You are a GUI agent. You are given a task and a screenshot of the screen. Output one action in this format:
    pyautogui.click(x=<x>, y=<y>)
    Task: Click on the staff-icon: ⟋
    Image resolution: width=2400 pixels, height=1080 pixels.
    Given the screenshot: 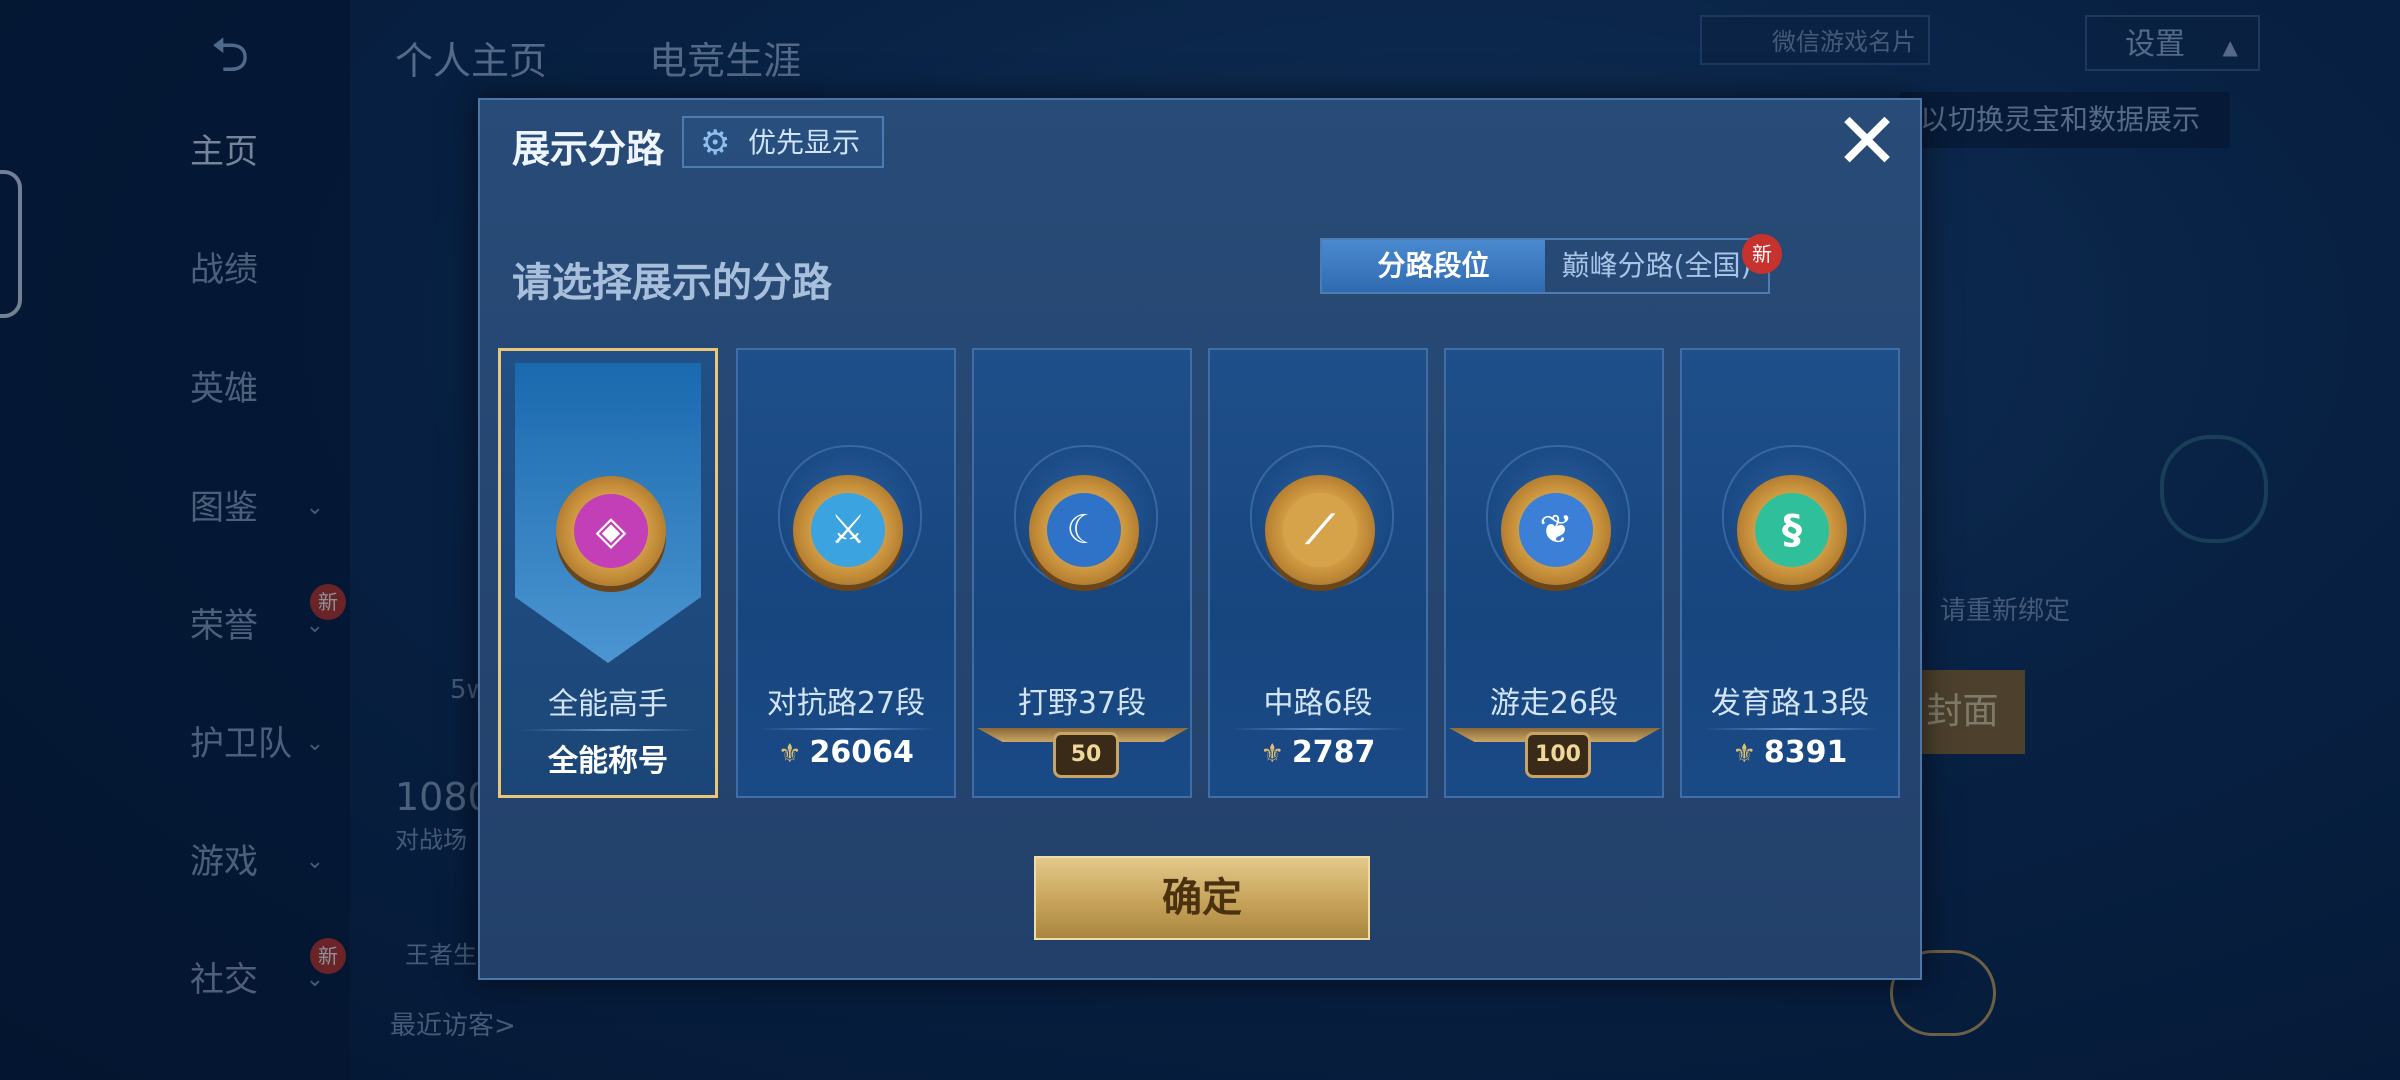 What is the action you would take?
    pyautogui.click(x=1320, y=530)
    